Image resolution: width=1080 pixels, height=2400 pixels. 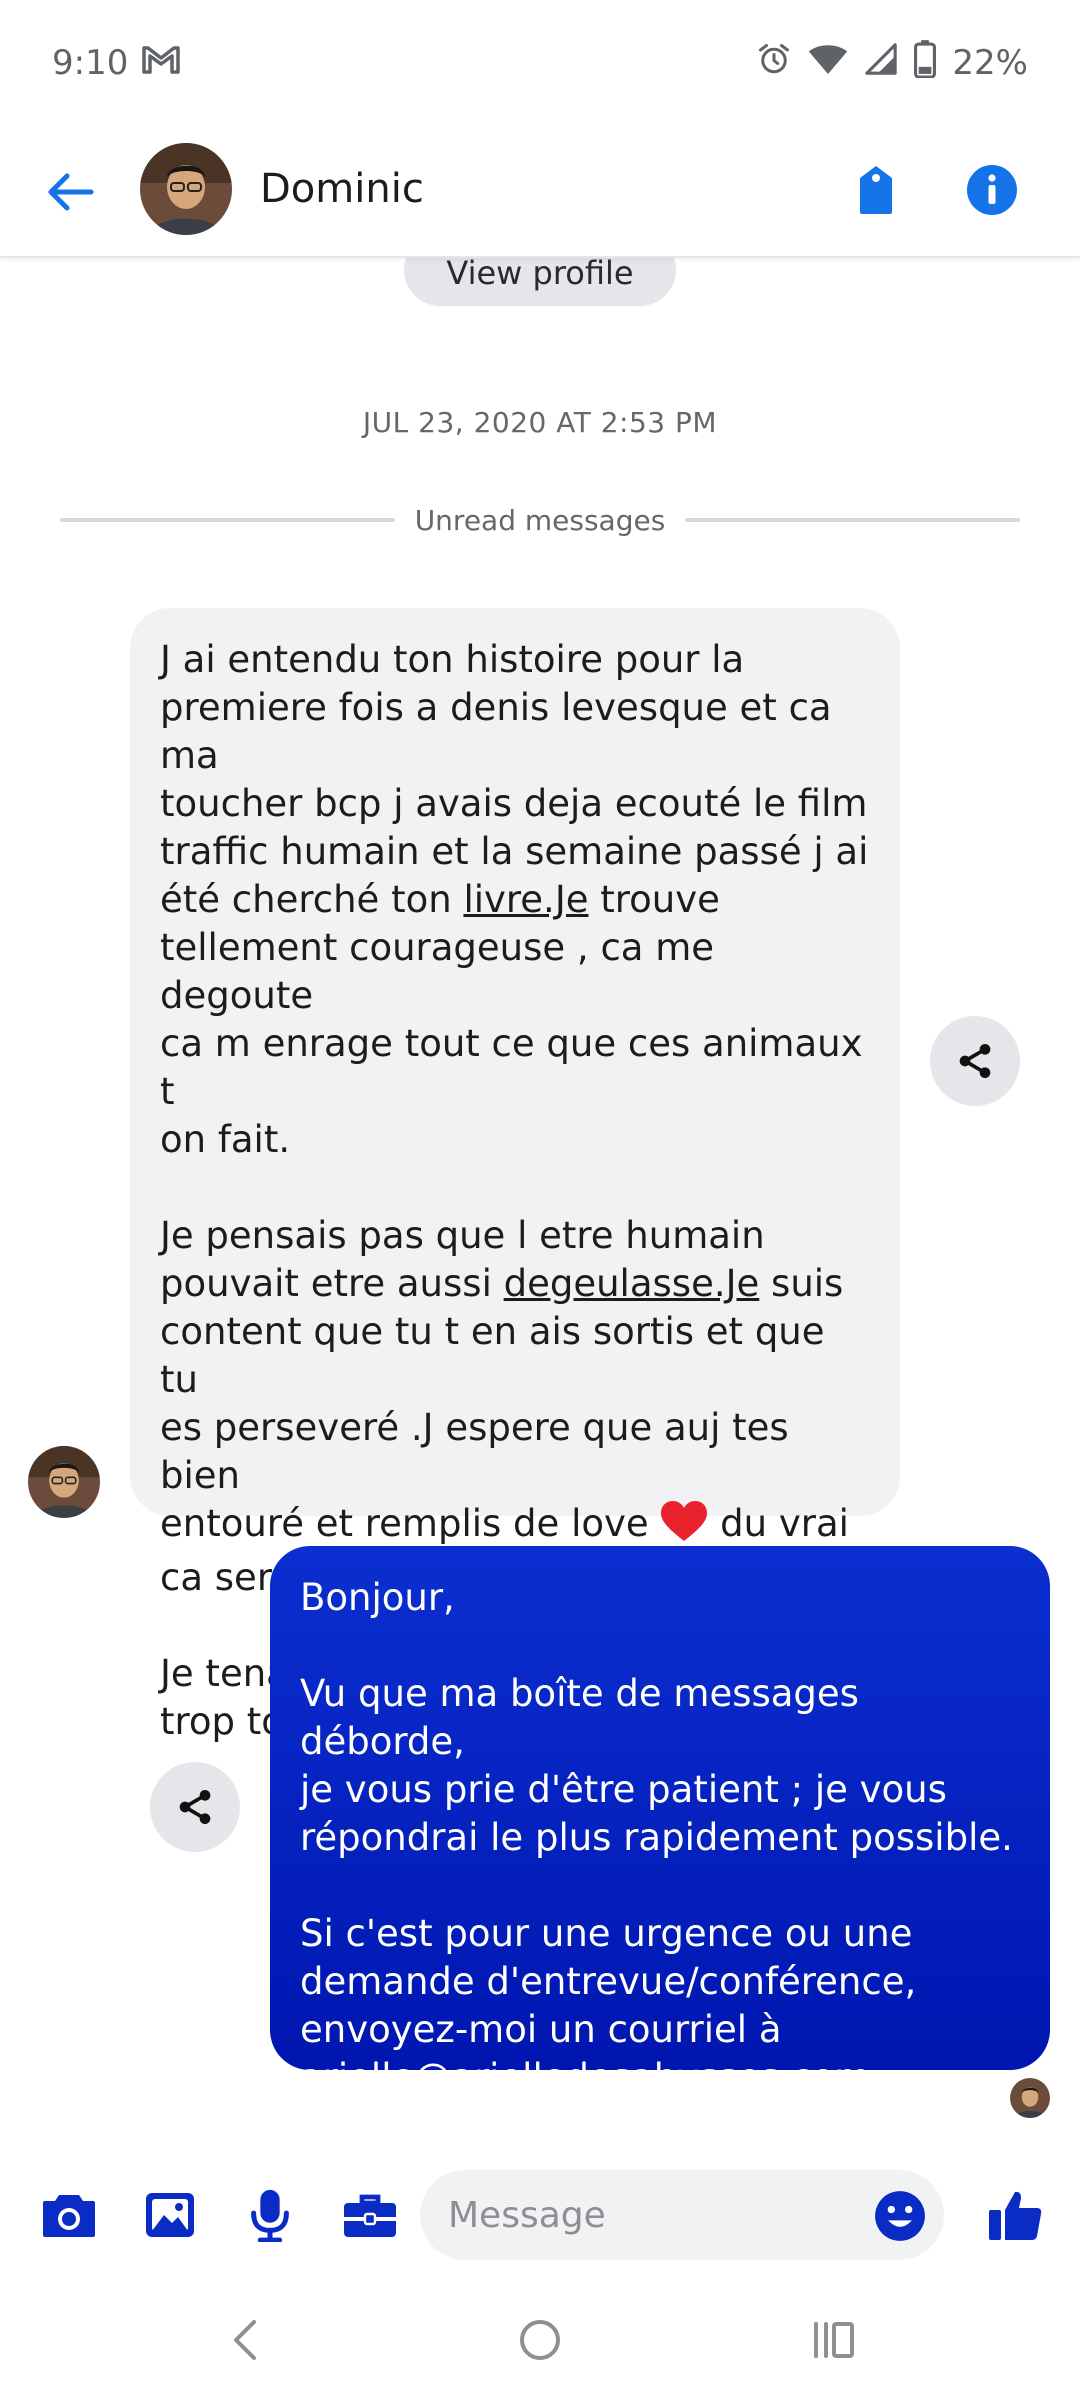 What do you see at coordinates (540, 192) in the screenshot?
I see `conversation-header: Dominic` at bounding box center [540, 192].